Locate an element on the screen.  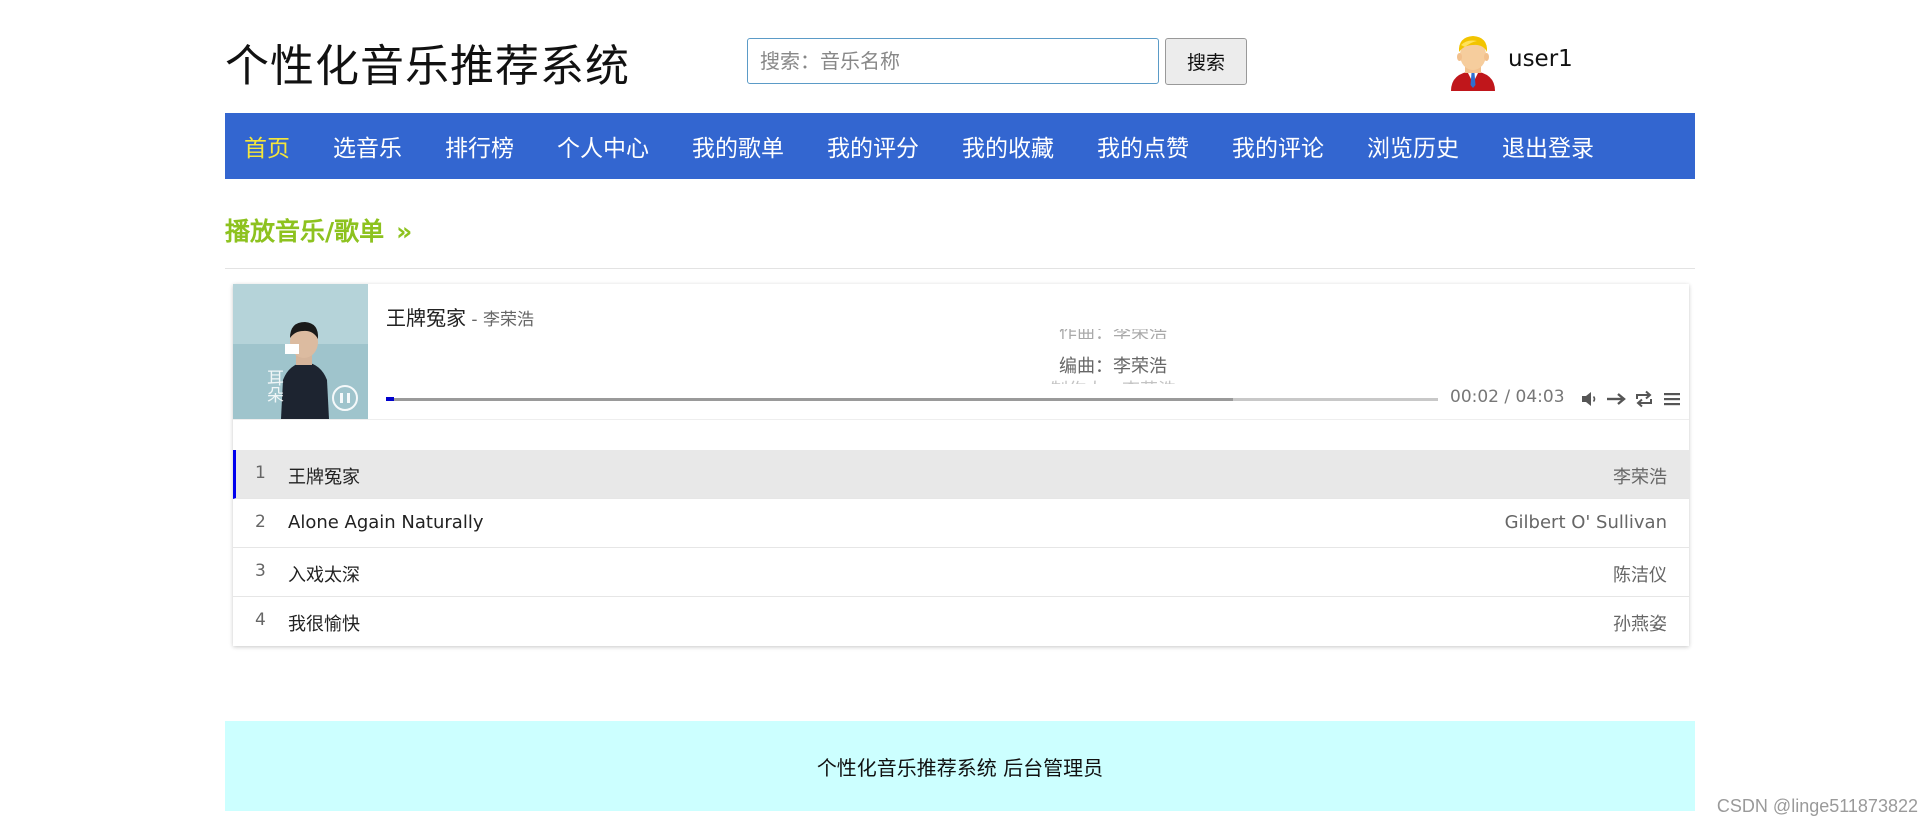
double-chevron-right-icon: » is located at coordinates (404, 231).